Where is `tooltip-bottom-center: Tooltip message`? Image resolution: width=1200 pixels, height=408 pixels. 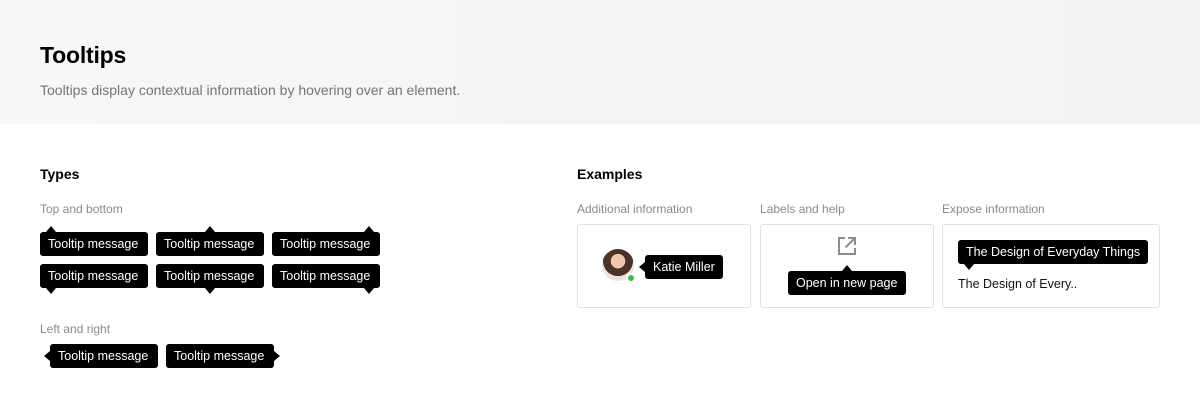
tooltip-bottom-center: Tooltip message is located at coordinates (210, 279).